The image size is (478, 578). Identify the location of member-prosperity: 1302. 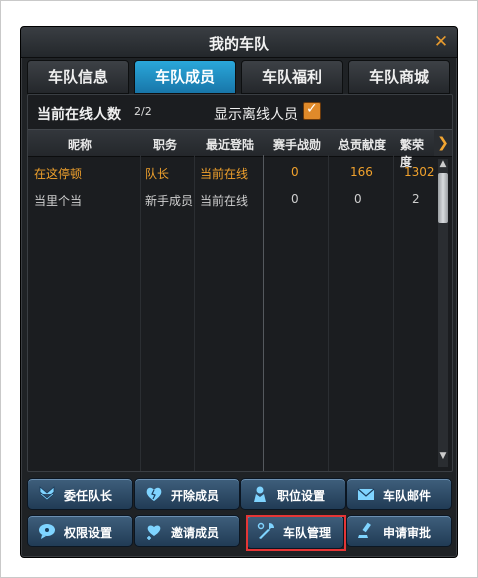
(419, 172).